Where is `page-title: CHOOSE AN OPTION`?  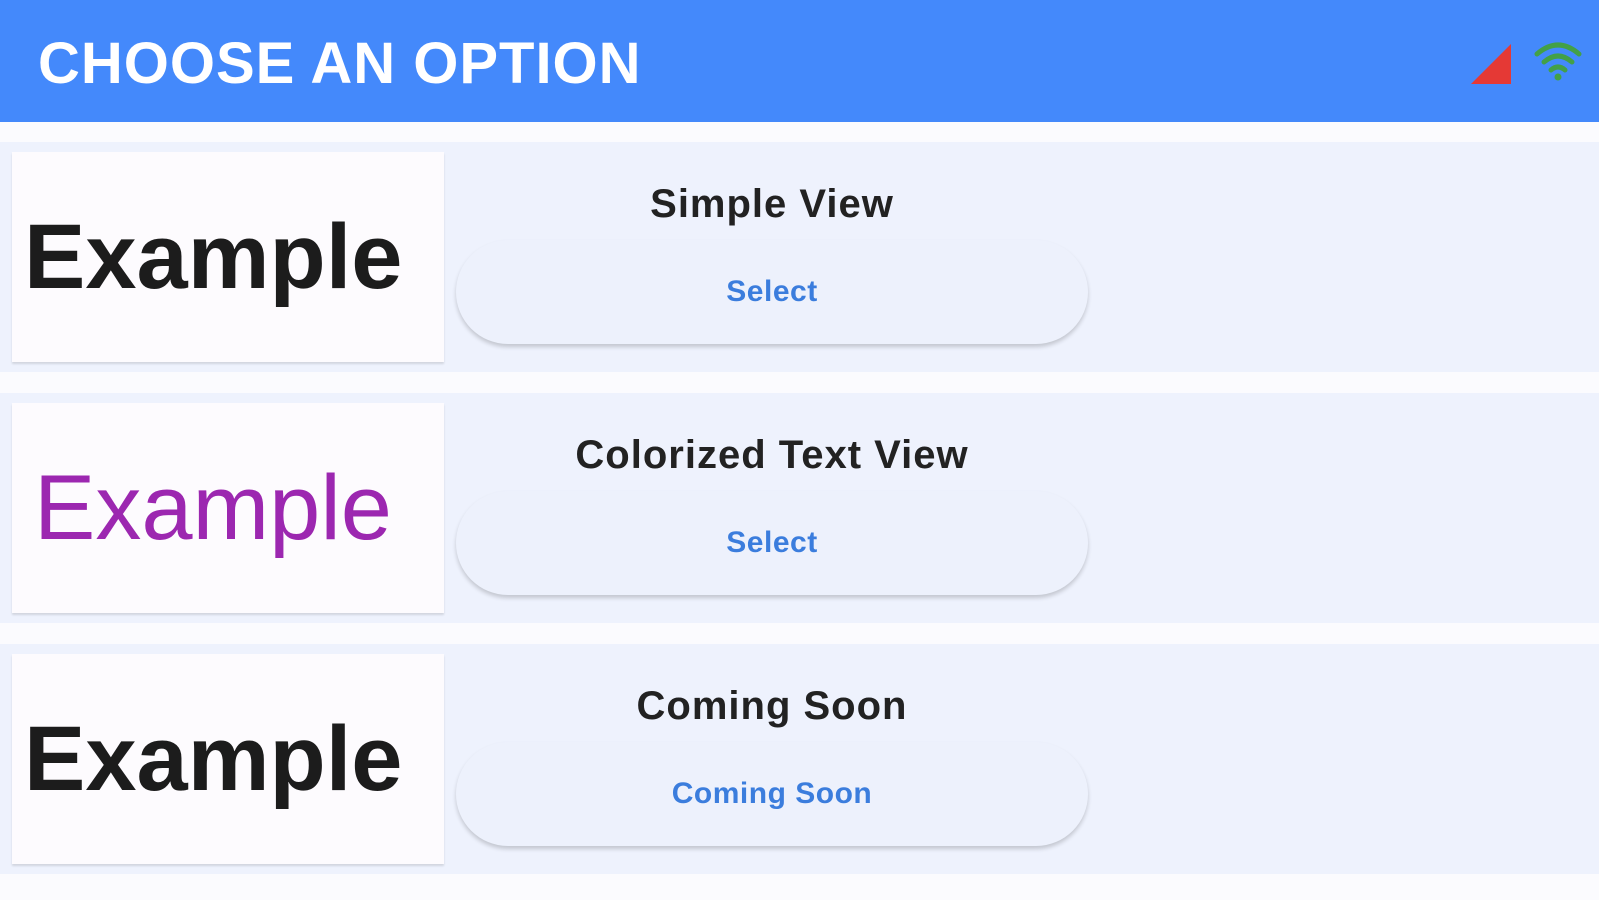
page-title: CHOOSE AN OPTION is located at coordinates (340, 63).